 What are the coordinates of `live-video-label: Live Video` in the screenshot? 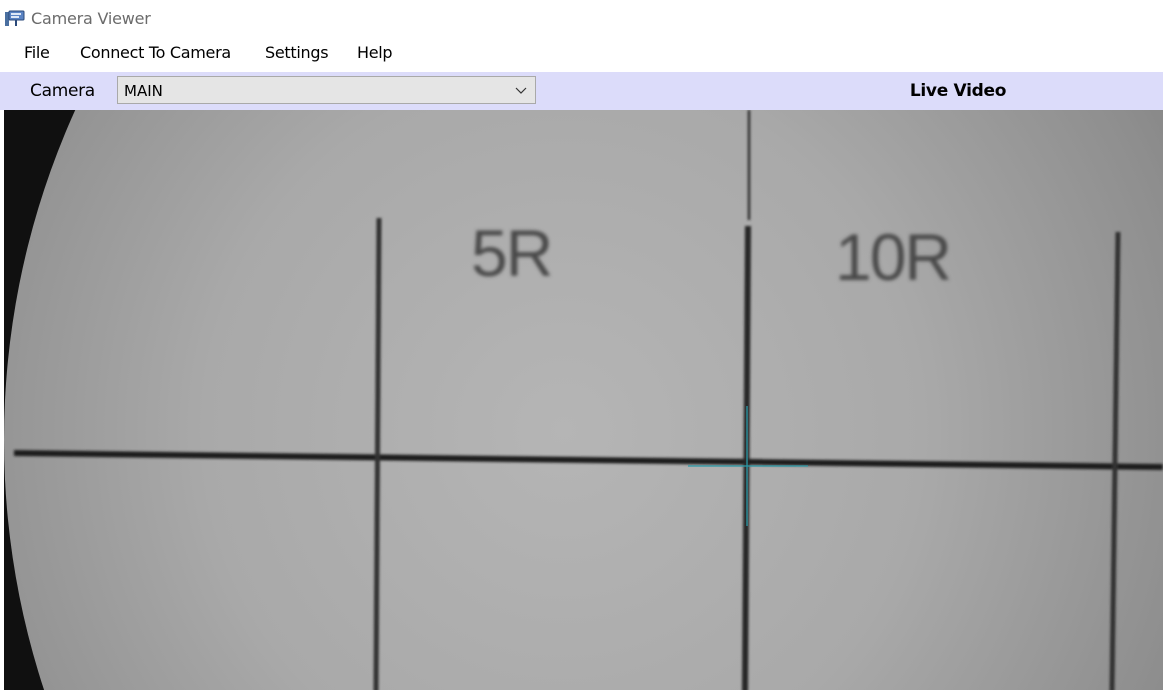 It's located at (958, 91).